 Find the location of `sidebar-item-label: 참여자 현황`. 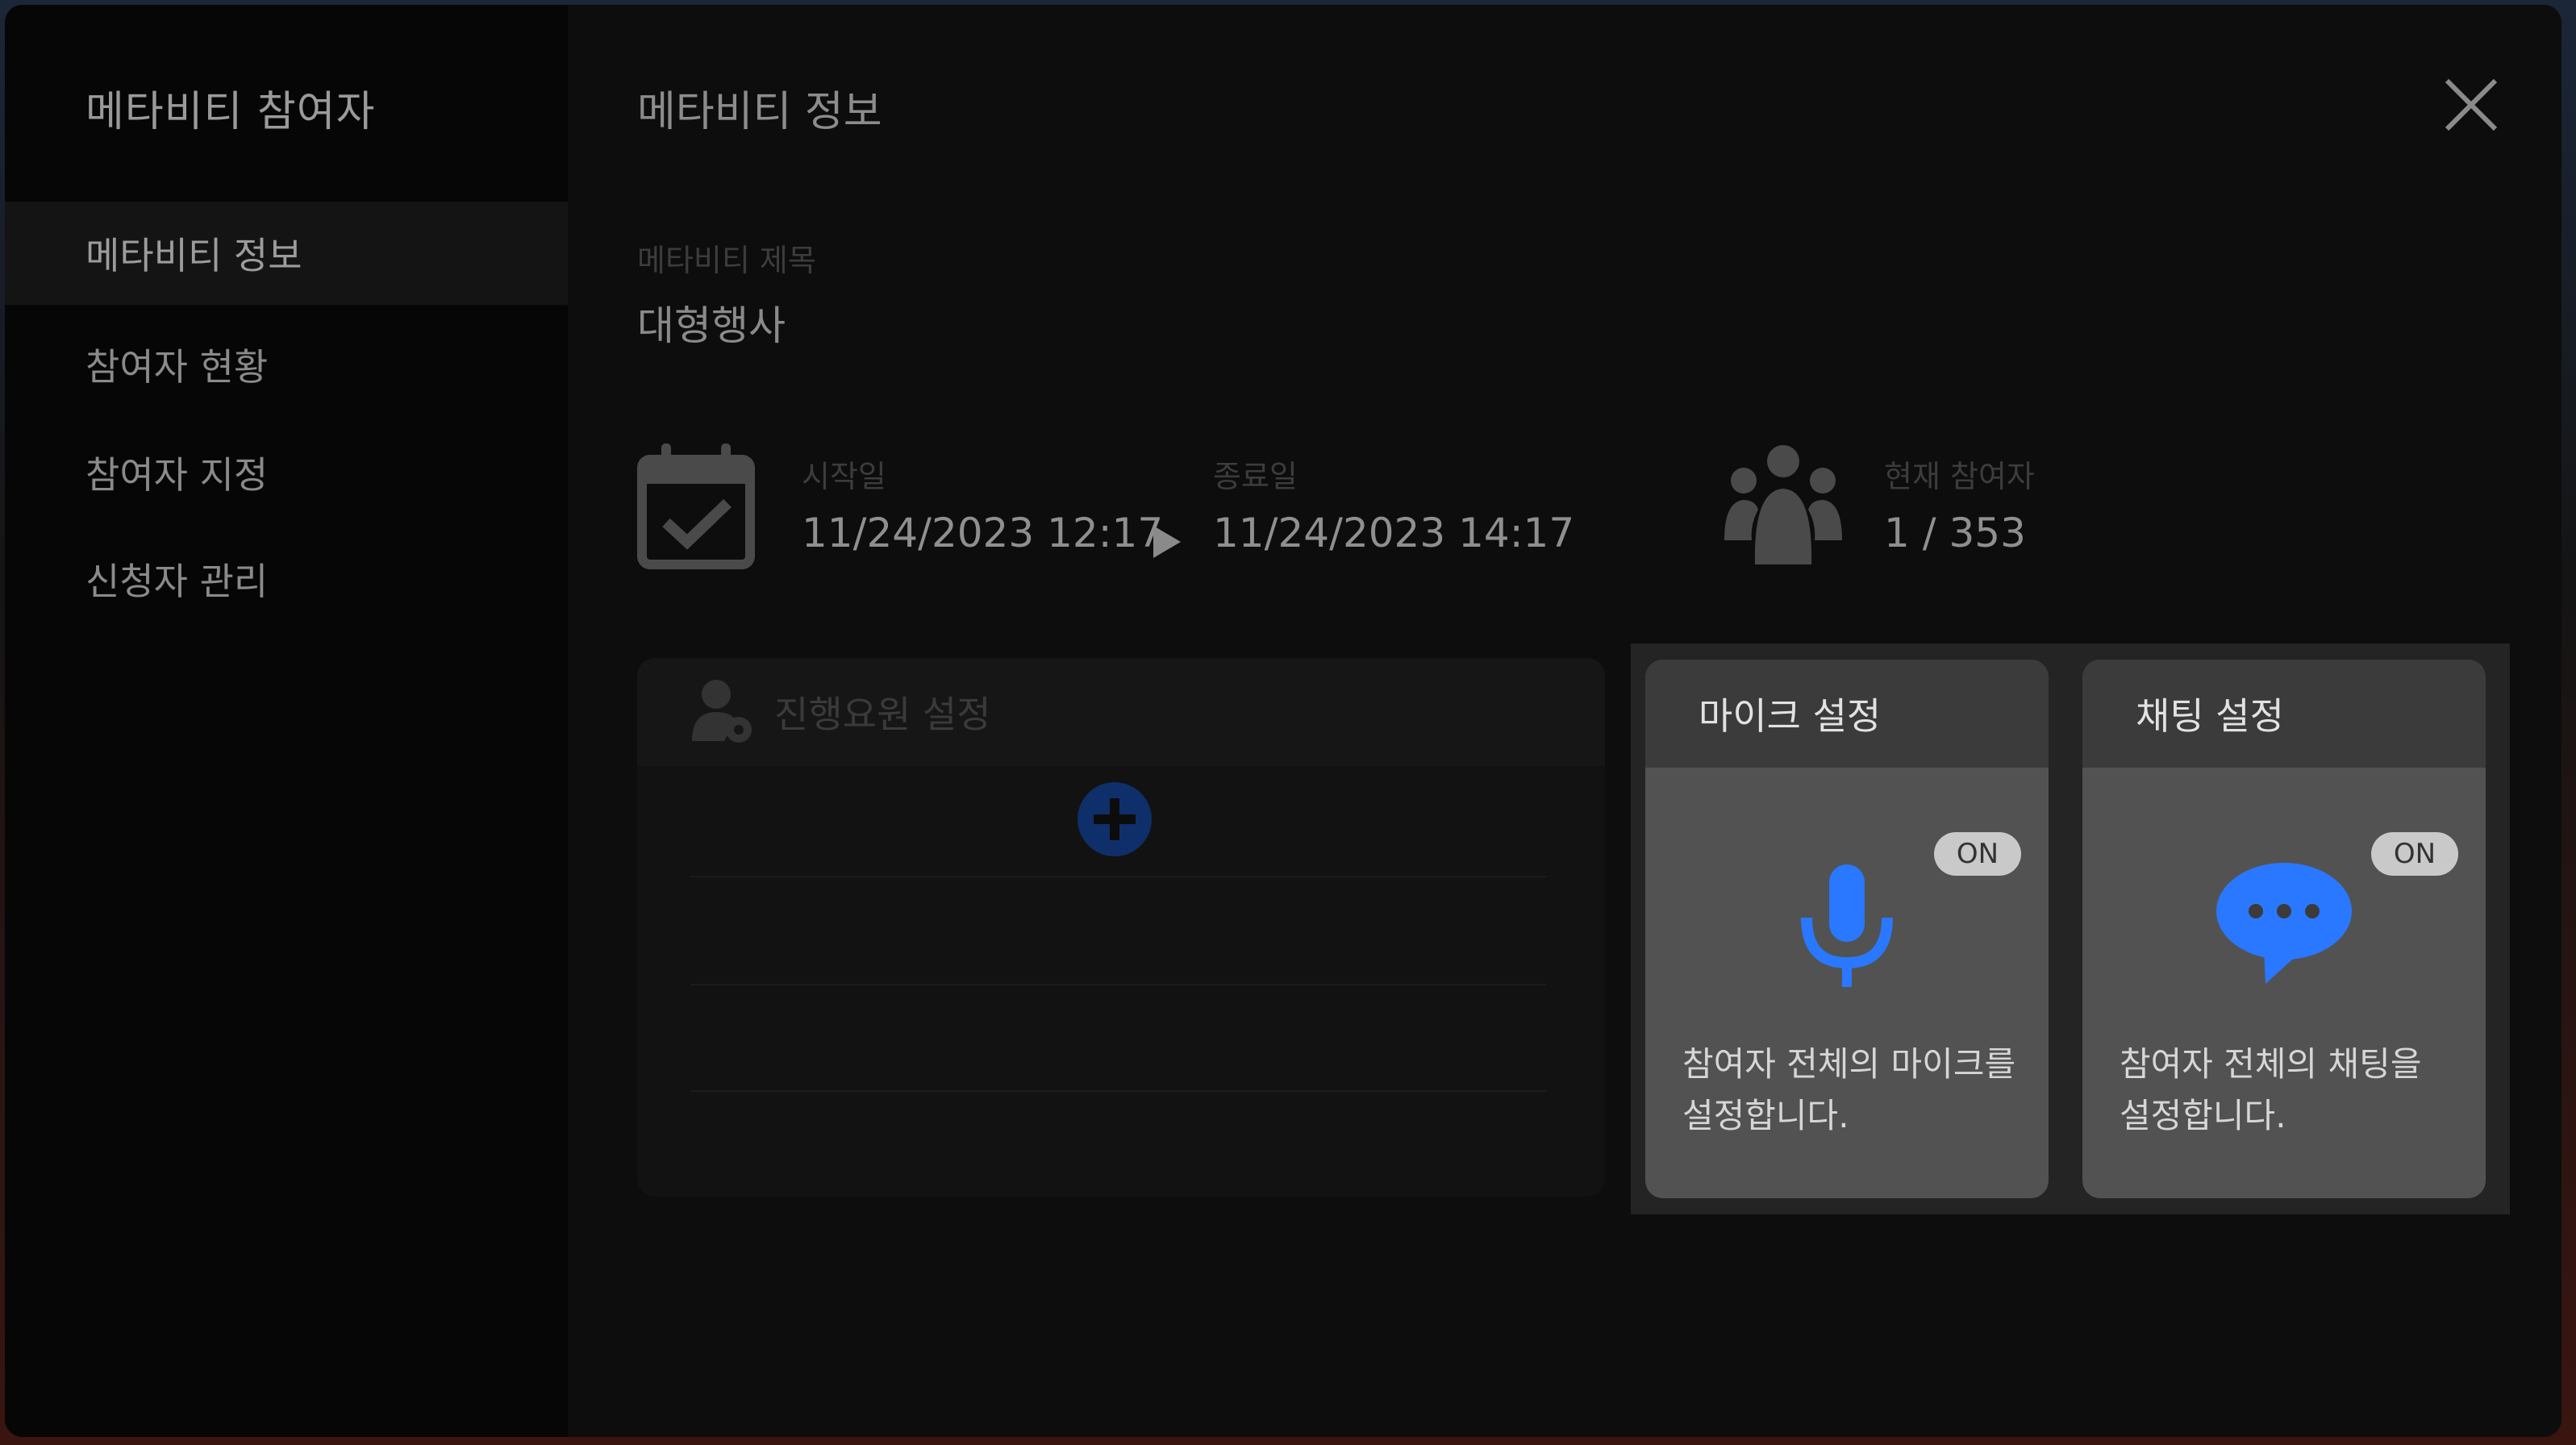

sidebar-item-label: 참여자 현황 is located at coordinates (177, 367).